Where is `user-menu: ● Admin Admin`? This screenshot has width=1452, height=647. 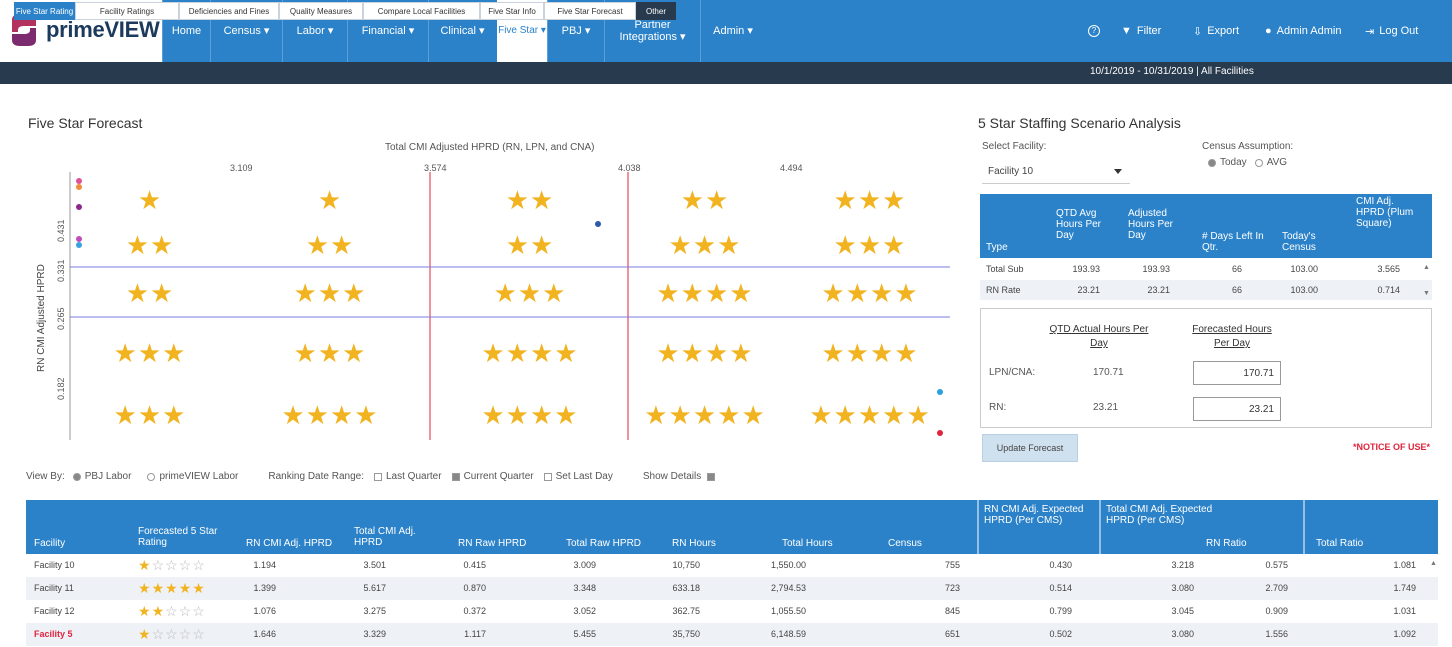 user-menu: ● Admin Admin is located at coordinates (1303, 31).